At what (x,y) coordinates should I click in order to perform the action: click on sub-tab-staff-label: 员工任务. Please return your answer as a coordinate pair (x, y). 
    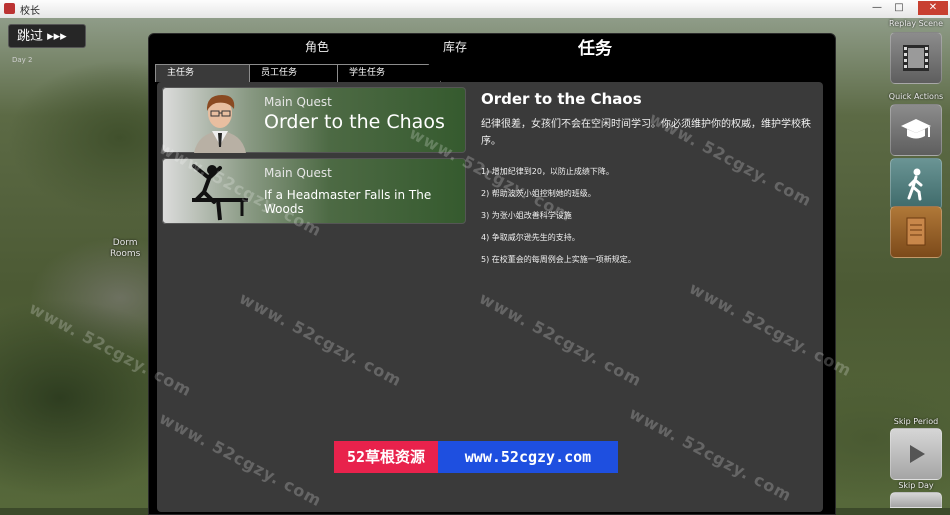
    Looking at the image, I should click on (279, 73).